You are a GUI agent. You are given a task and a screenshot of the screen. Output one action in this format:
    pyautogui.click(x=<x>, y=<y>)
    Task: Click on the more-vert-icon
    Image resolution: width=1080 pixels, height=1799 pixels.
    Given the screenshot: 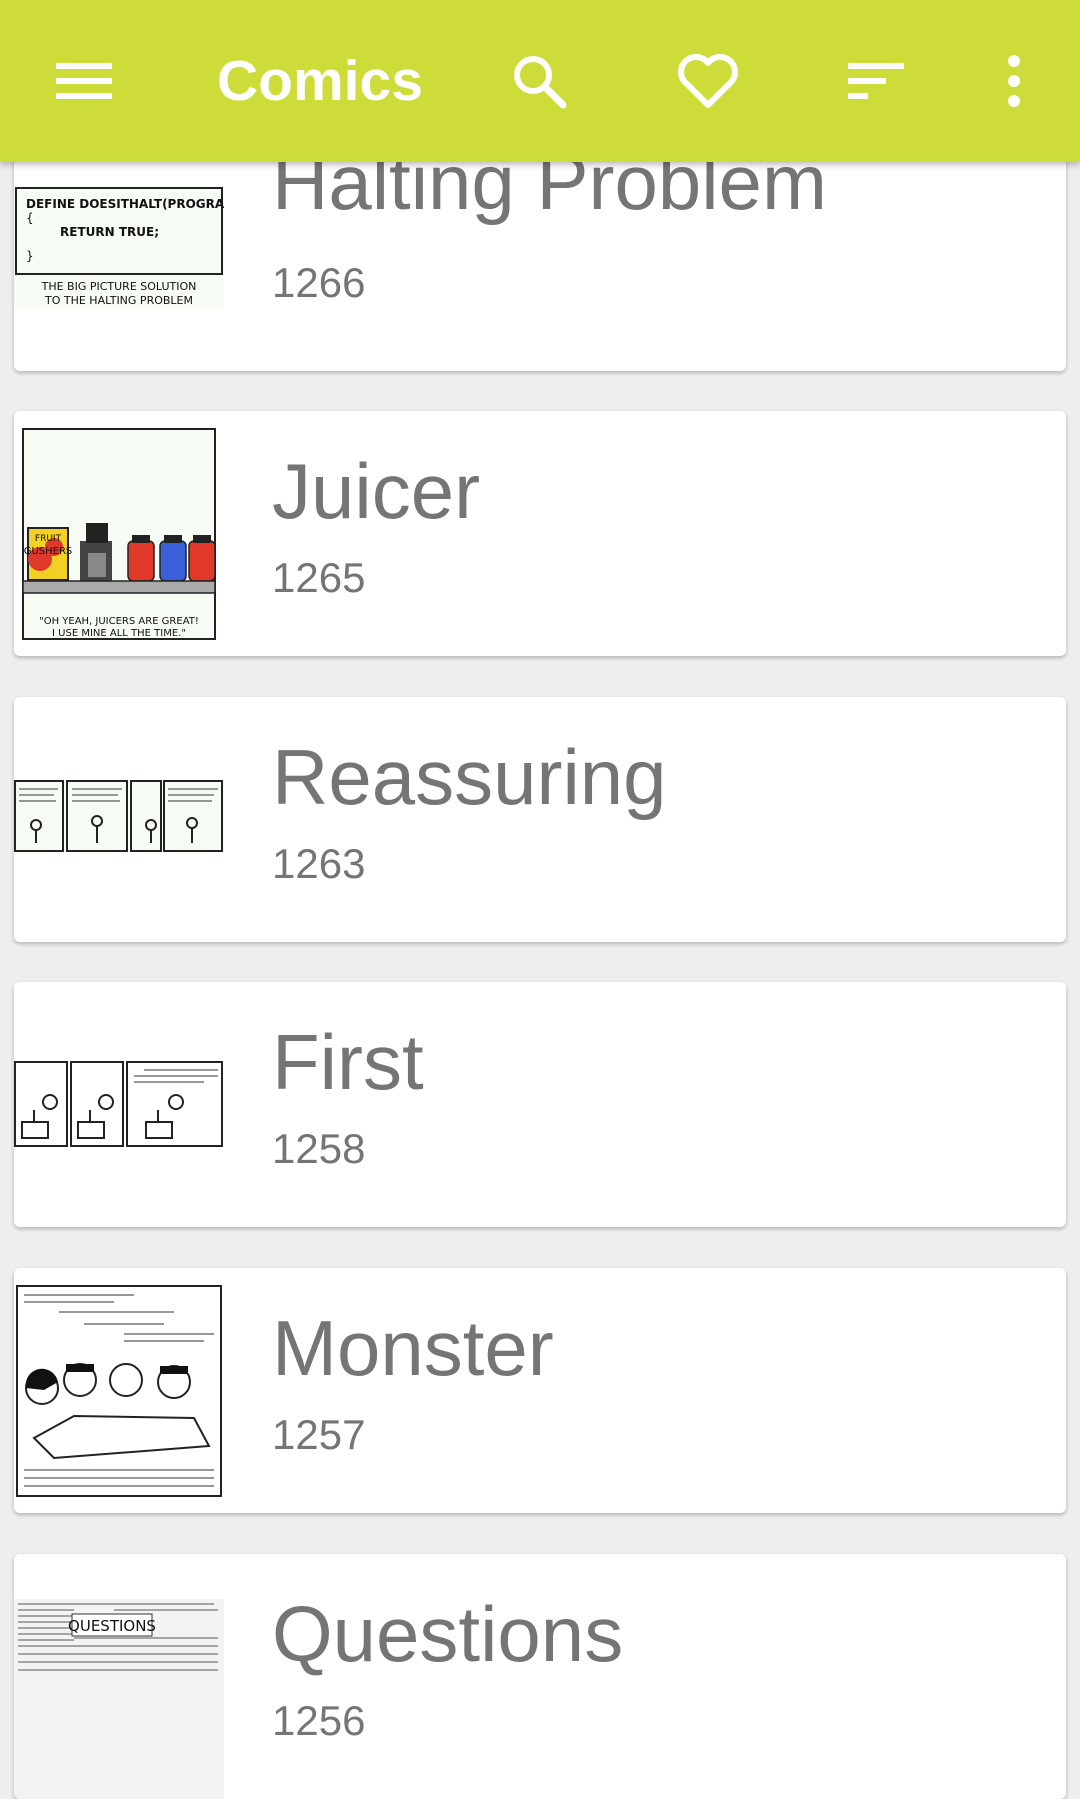 What is the action you would take?
    pyautogui.click(x=1014, y=81)
    